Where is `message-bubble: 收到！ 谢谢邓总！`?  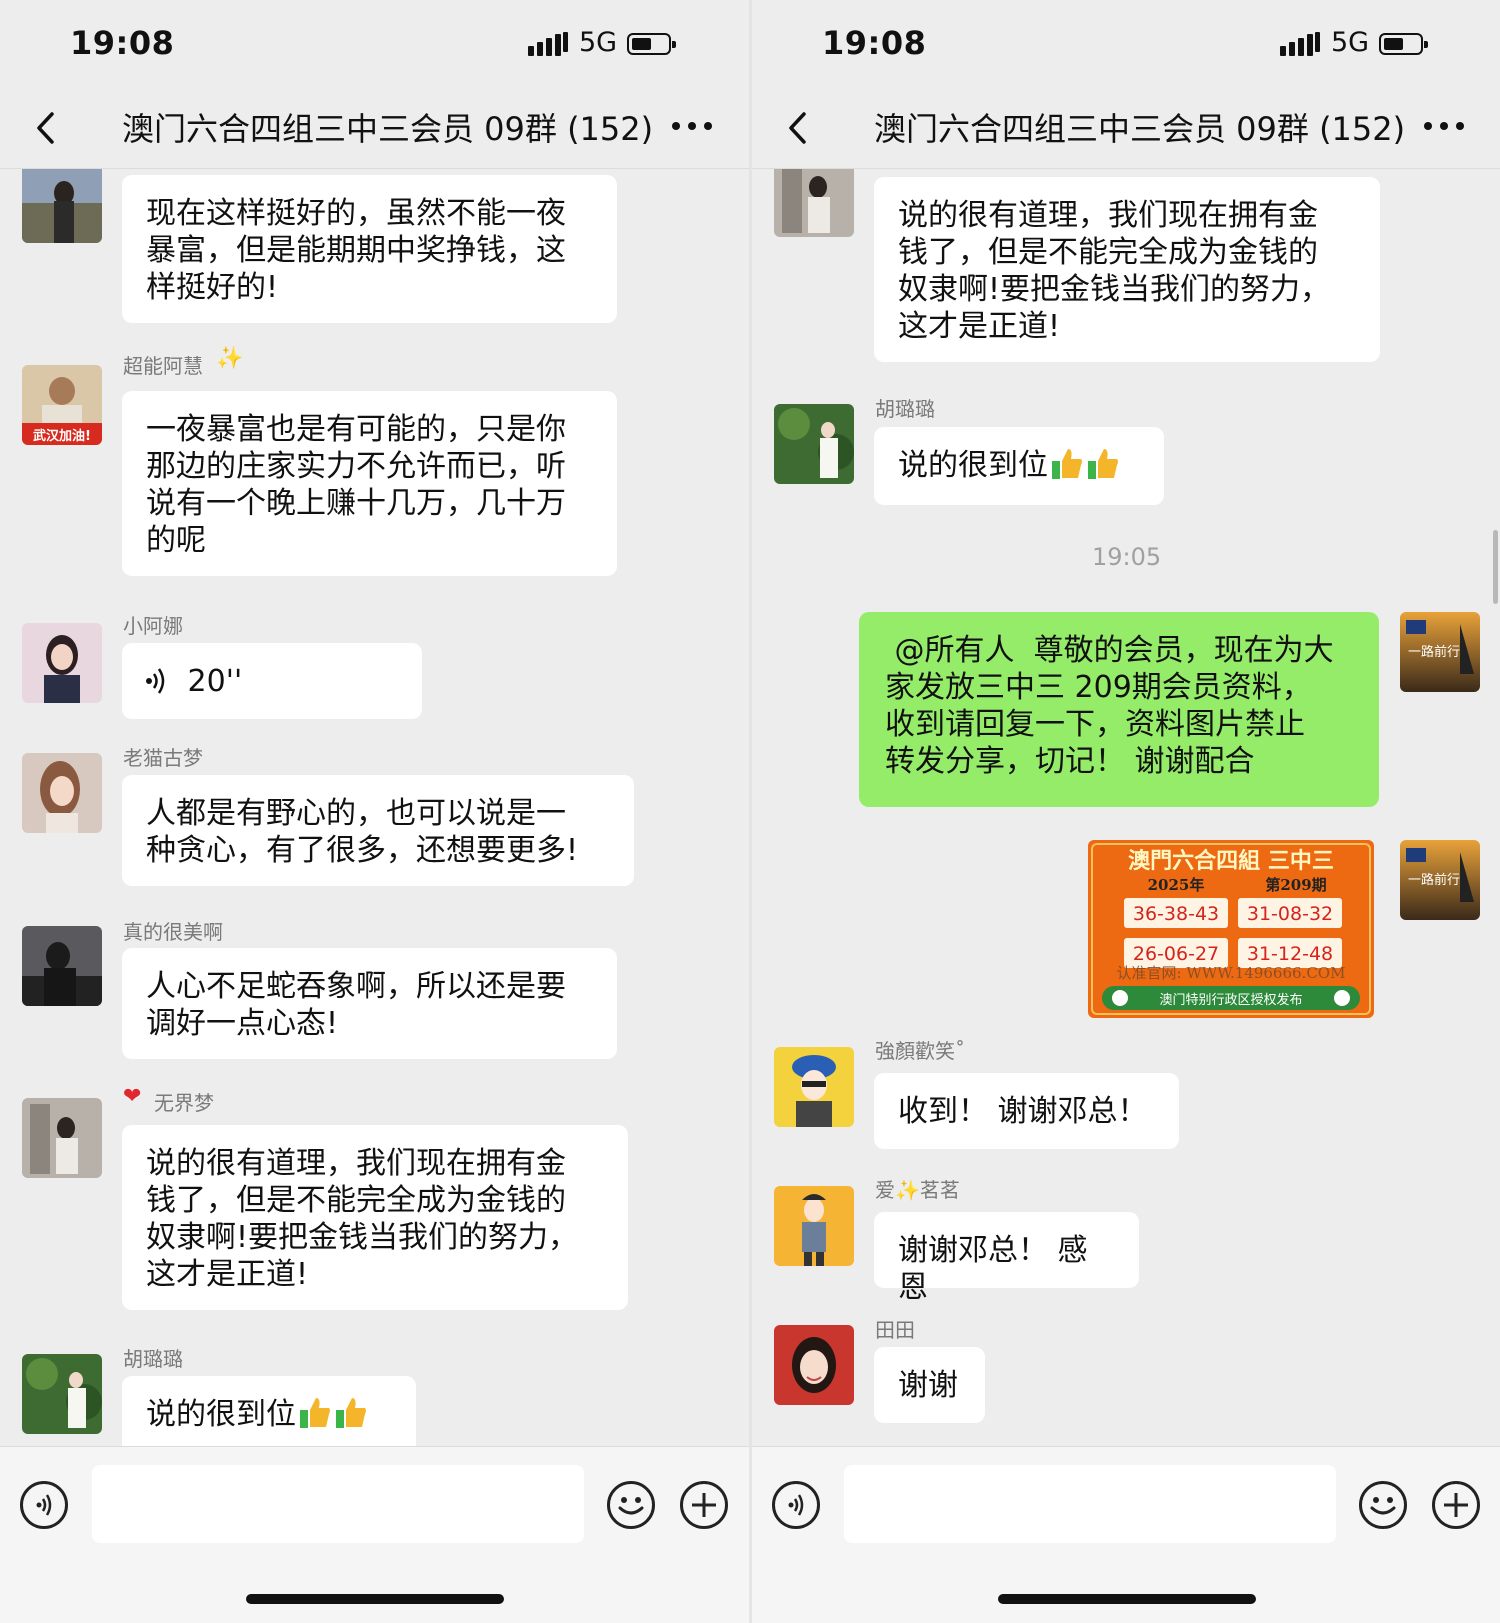
message-bubble: 收到！ 谢谢邓总！ is located at coordinates (1026, 1111).